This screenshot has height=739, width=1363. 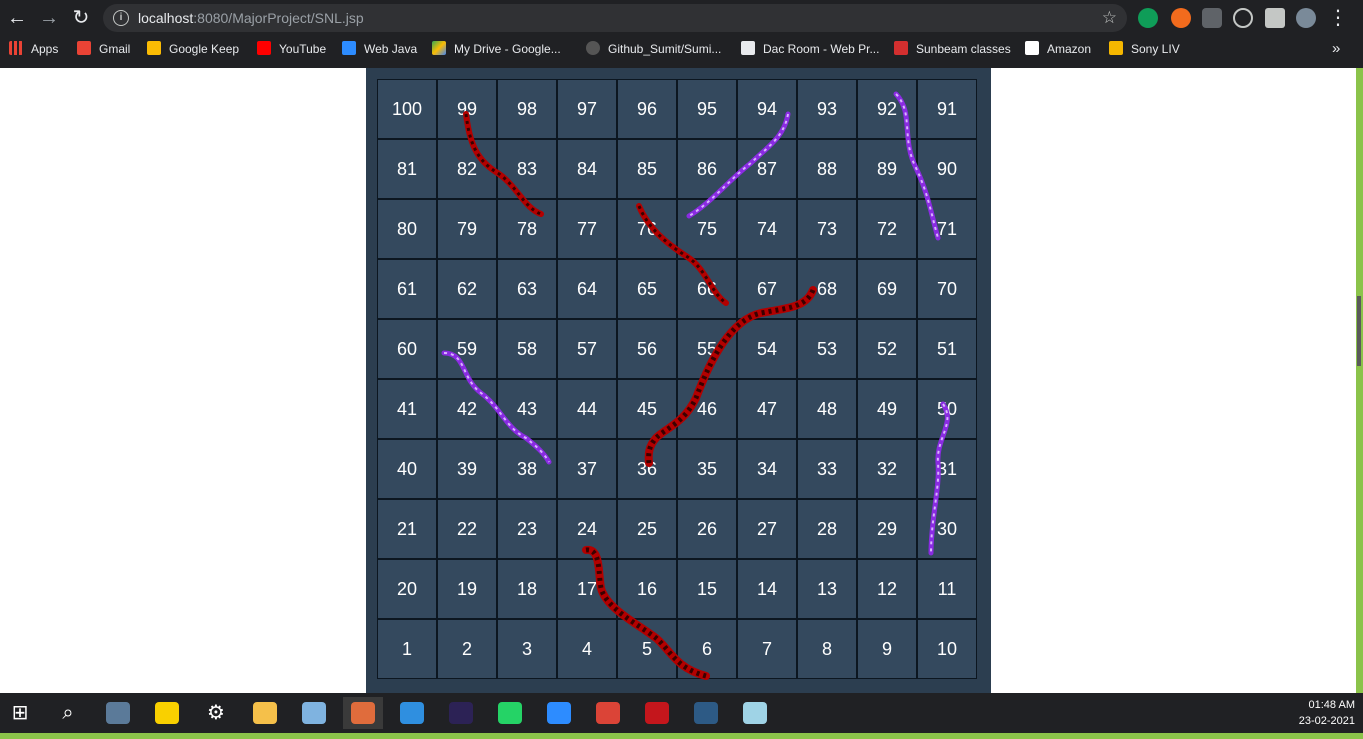 What do you see at coordinates (608, 713) in the screenshot?
I see `chrome-icon` at bounding box center [608, 713].